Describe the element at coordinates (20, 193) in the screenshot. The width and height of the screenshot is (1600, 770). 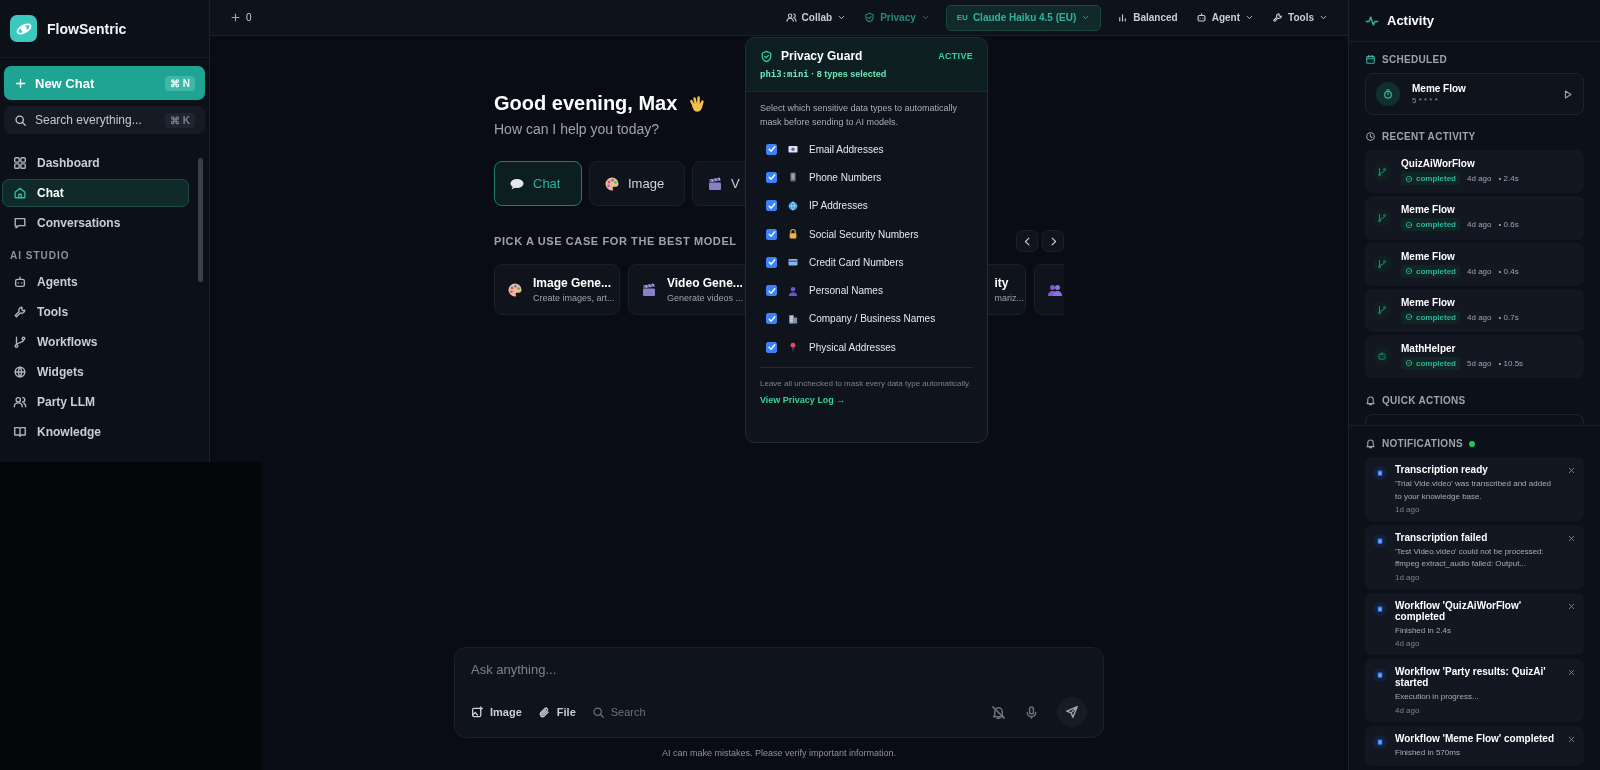
I see `home-icon` at that location.